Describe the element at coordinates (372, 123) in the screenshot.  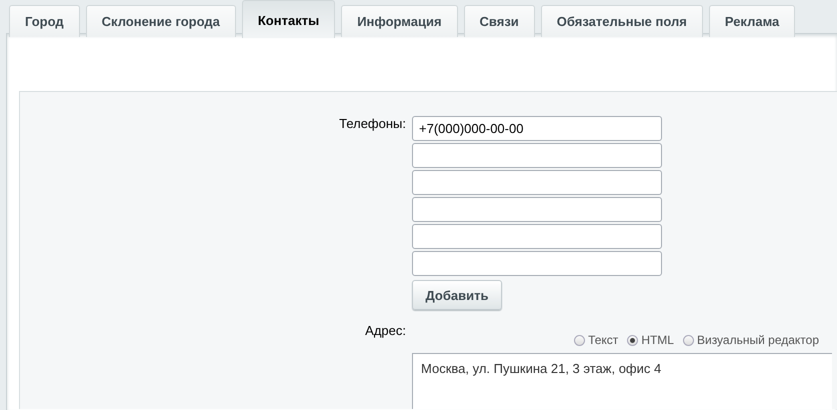
I see `field-label: Телефоны:` at that location.